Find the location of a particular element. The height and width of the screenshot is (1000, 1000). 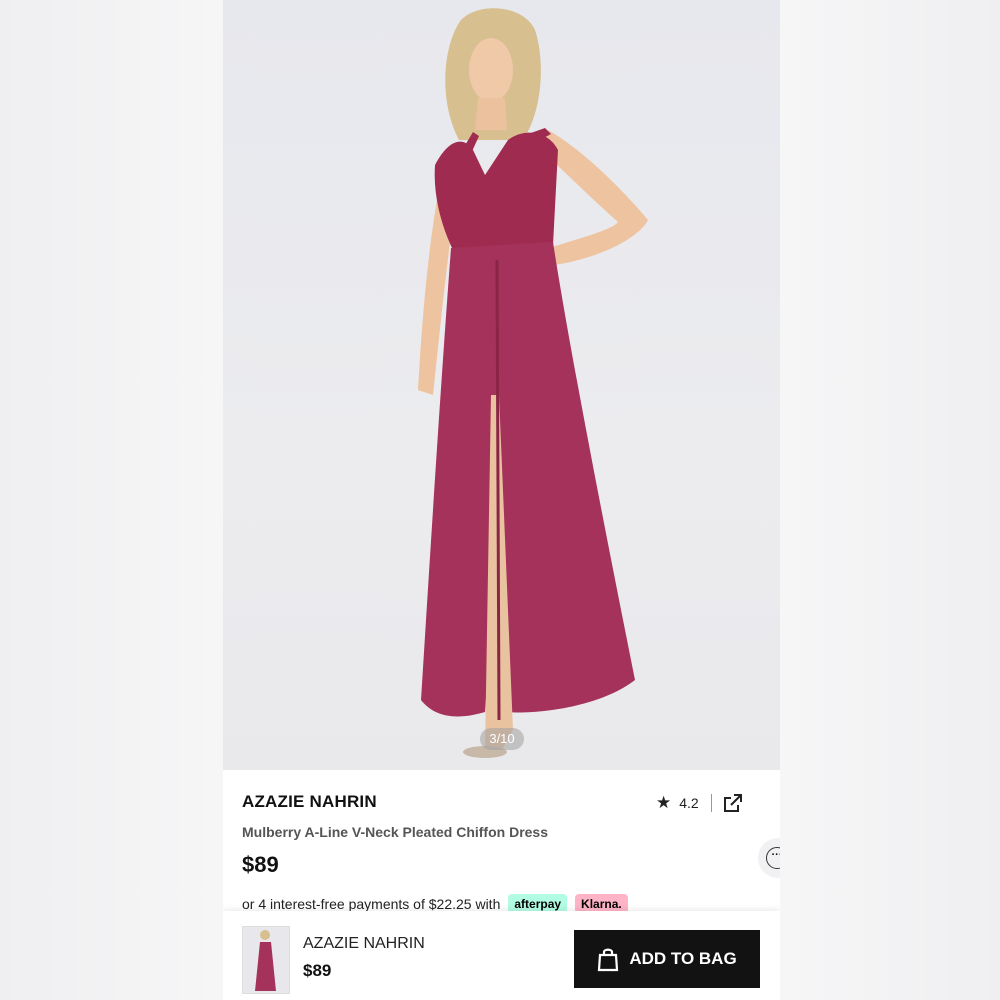

star-icon: ★ is located at coordinates (664, 802).